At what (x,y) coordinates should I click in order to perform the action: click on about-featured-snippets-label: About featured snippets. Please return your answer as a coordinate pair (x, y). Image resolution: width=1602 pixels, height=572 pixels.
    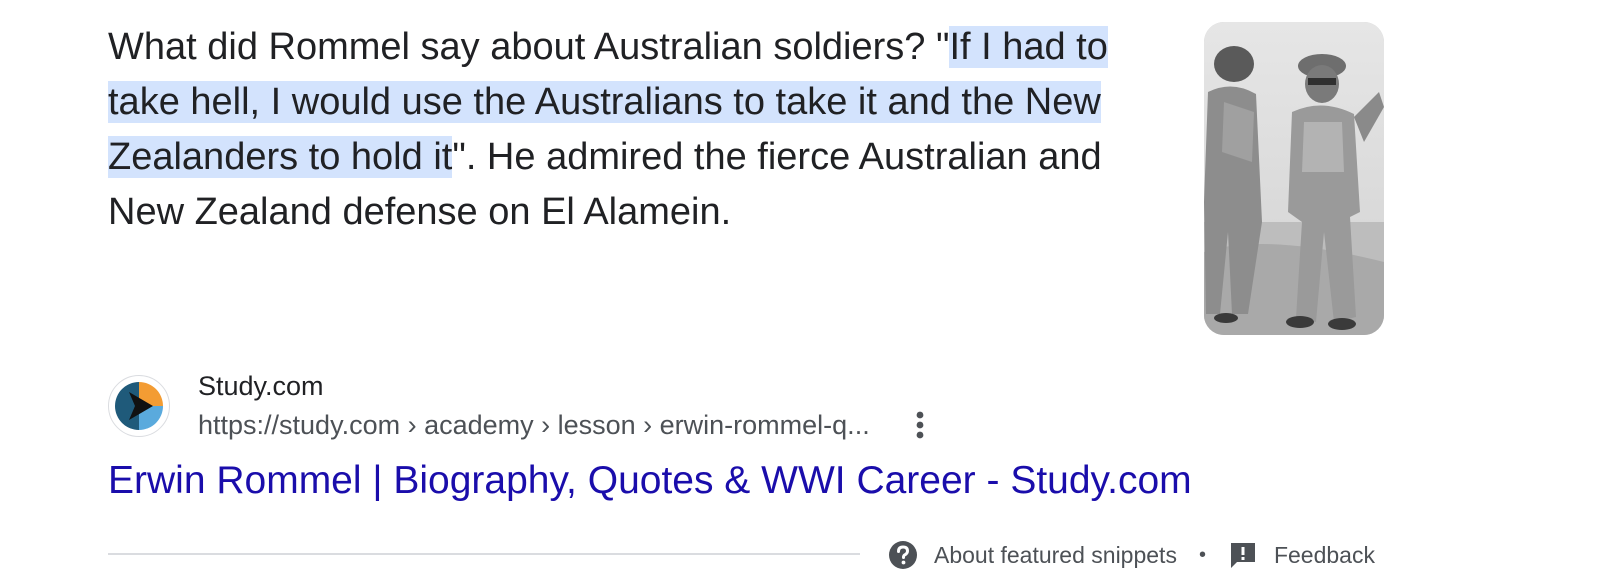
    Looking at the image, I should click on (1055, 554).